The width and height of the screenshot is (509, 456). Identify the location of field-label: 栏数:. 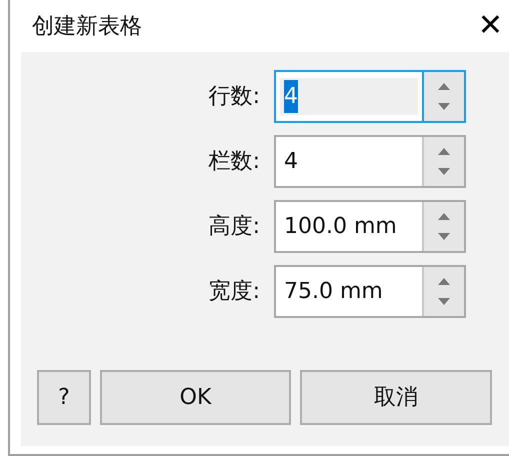
(234, 162).